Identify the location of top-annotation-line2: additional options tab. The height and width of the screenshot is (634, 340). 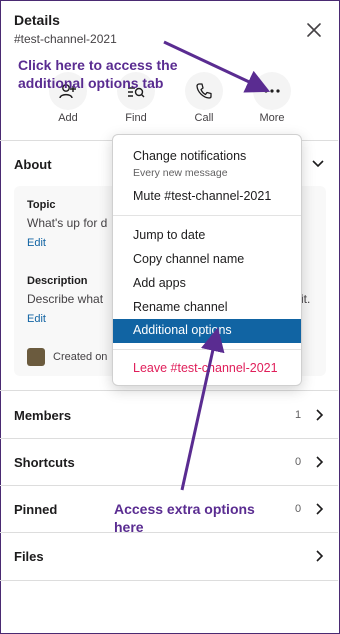
(91, 83).